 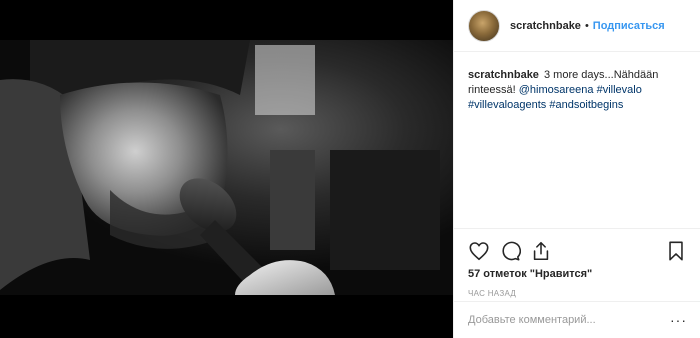 What do you see at coordinates (545, 26) in the screenshot?
I see `username-link: scratchnbake` at bounding box center [545, 26].